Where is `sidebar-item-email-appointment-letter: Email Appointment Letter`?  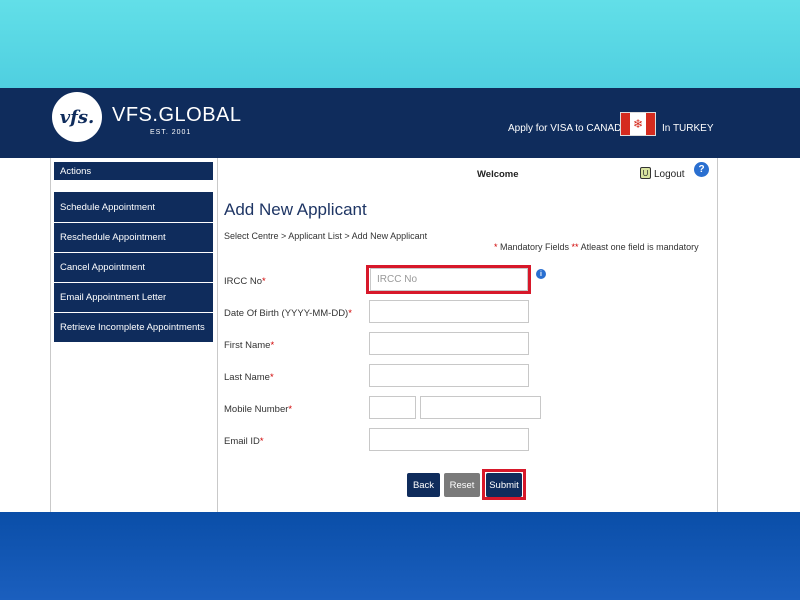 sidebar-item-email-appointment-letter: Email Appointment Letter is located at coordinates (133, 297).